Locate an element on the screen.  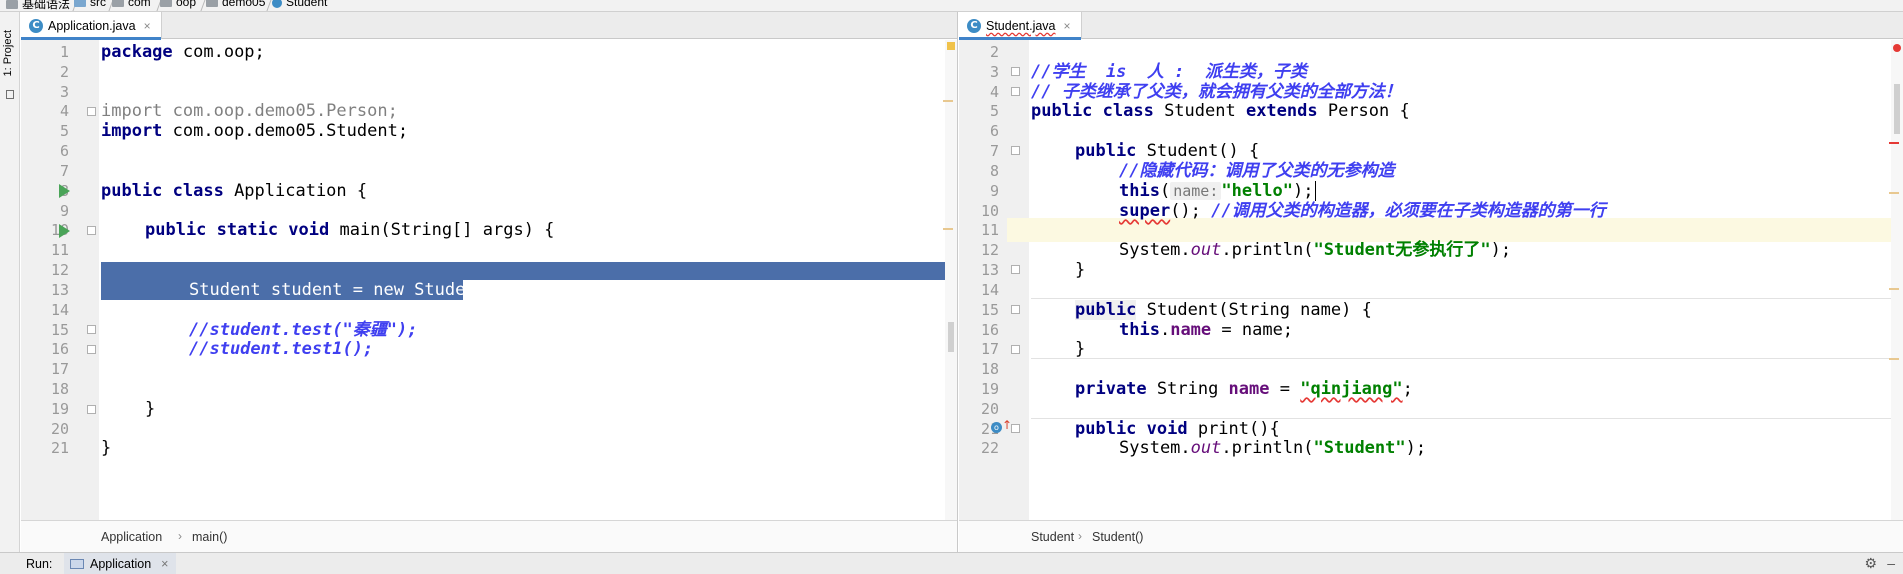
run-tab-application: Application × is located at coordinates (120, 563).